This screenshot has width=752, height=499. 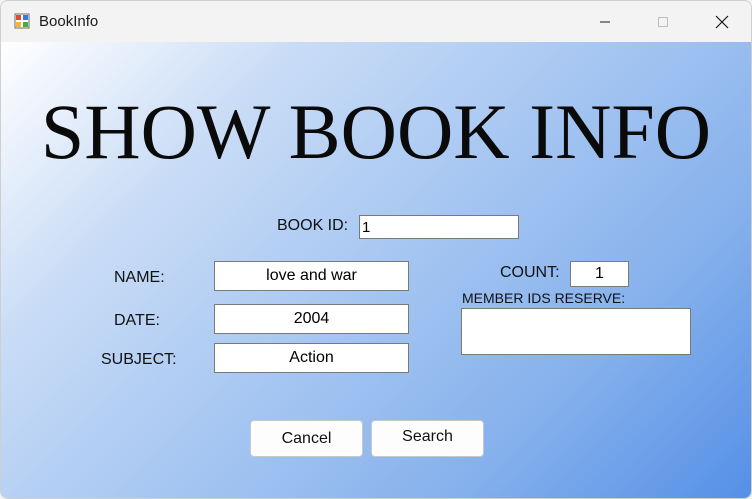 I want to click on member-ids-textbox, so click(x=576, y=331).